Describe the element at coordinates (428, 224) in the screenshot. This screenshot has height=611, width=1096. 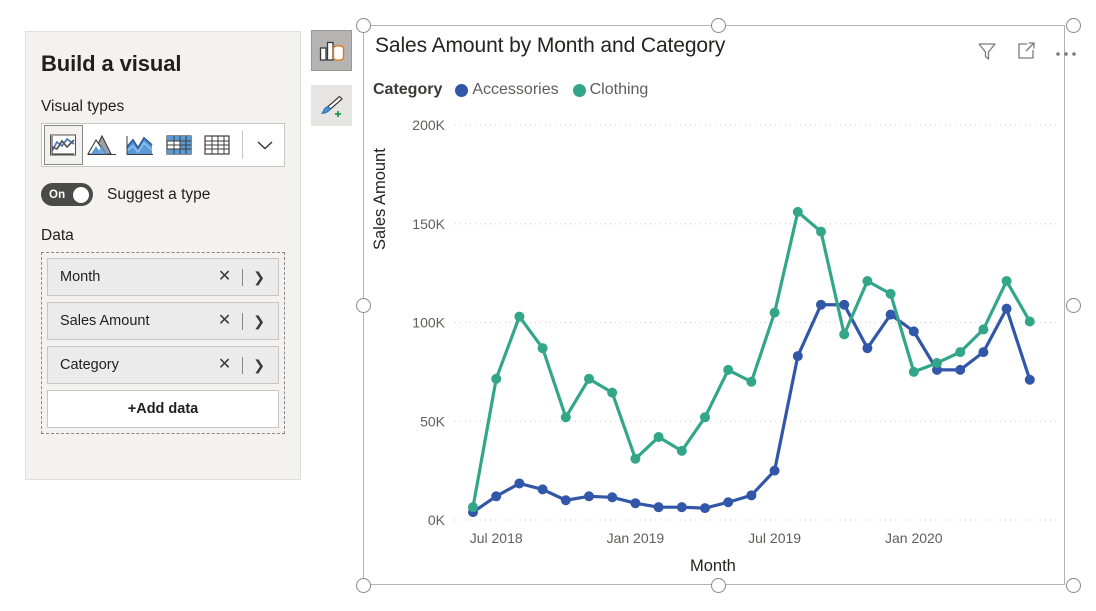
I see `y-axis-tick: 150K` at that location.